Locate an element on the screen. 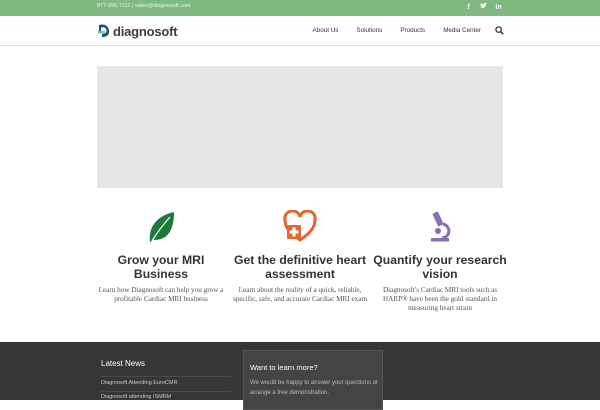 The image size is (600, 410). nav-products: Products is located at coordinates (412, 30).